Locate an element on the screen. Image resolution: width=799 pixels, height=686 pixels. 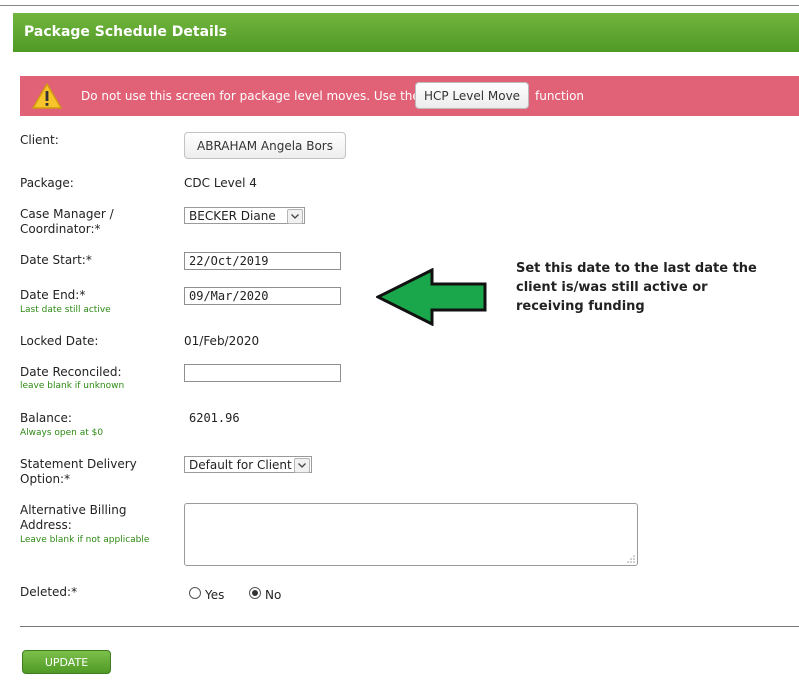
statement-delivery-label: Statement Delivery Option:* is located at coordinates (78, 472).